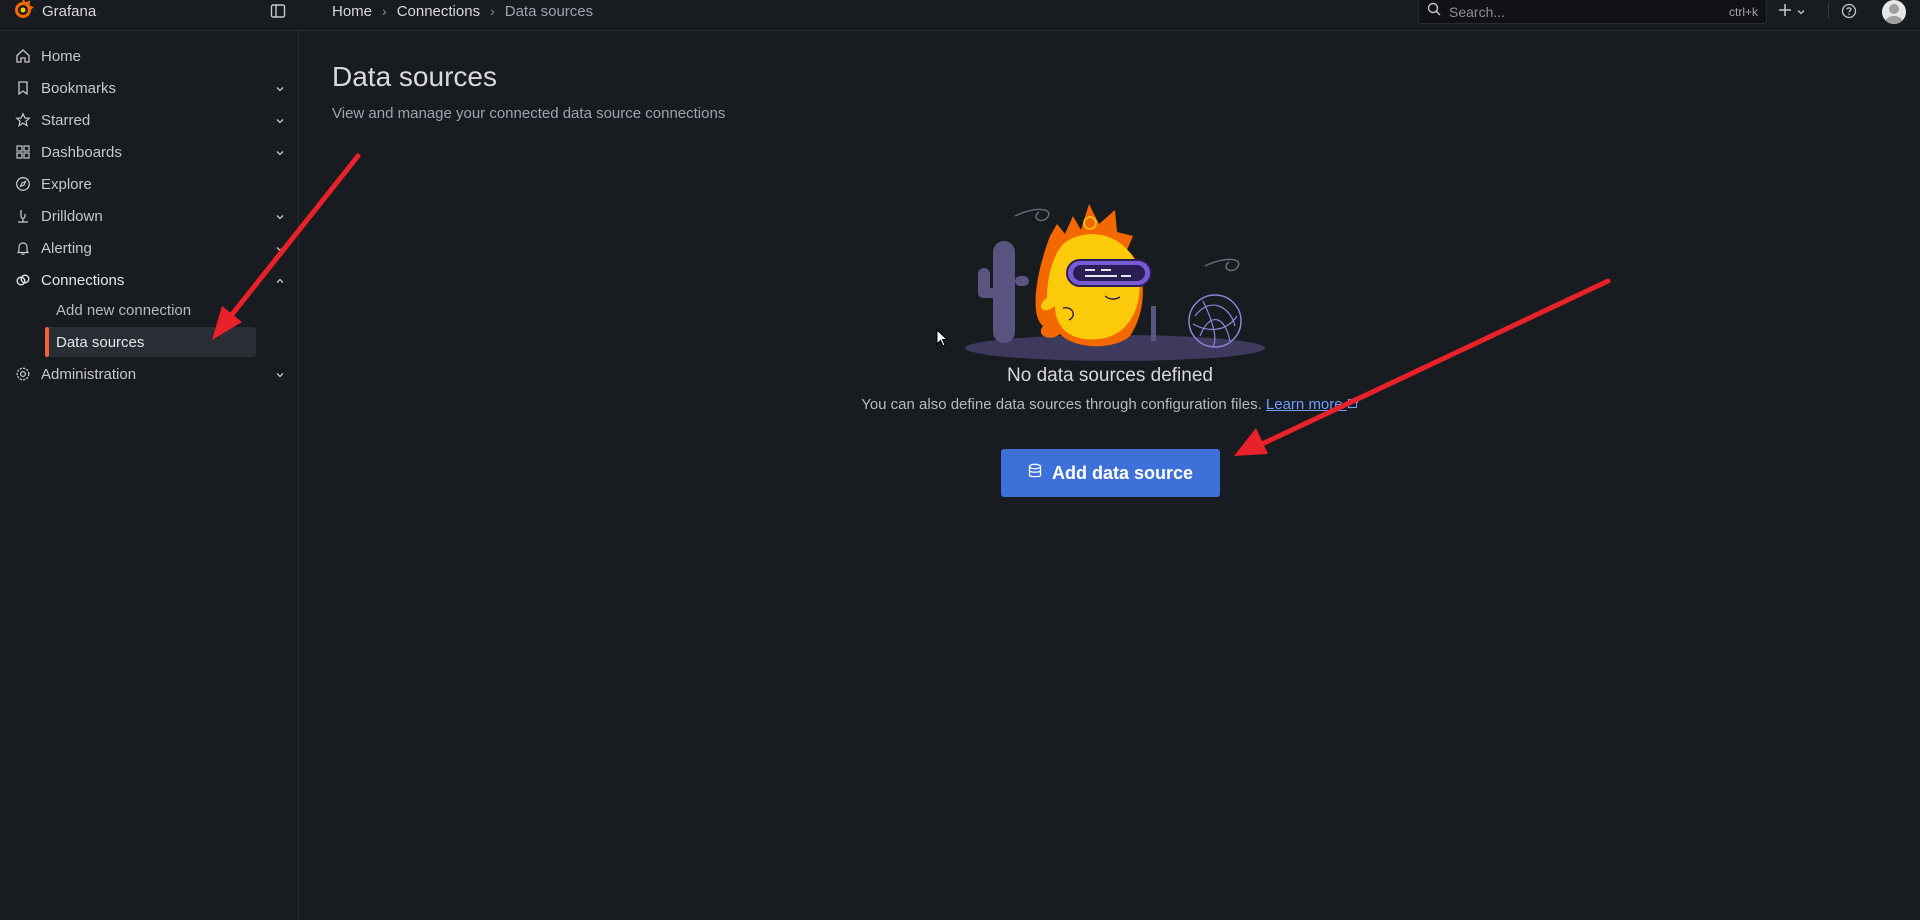 The image size is (1920, 920). I want to click on sidebar-item-label: Dashboards, so click(81, 152).